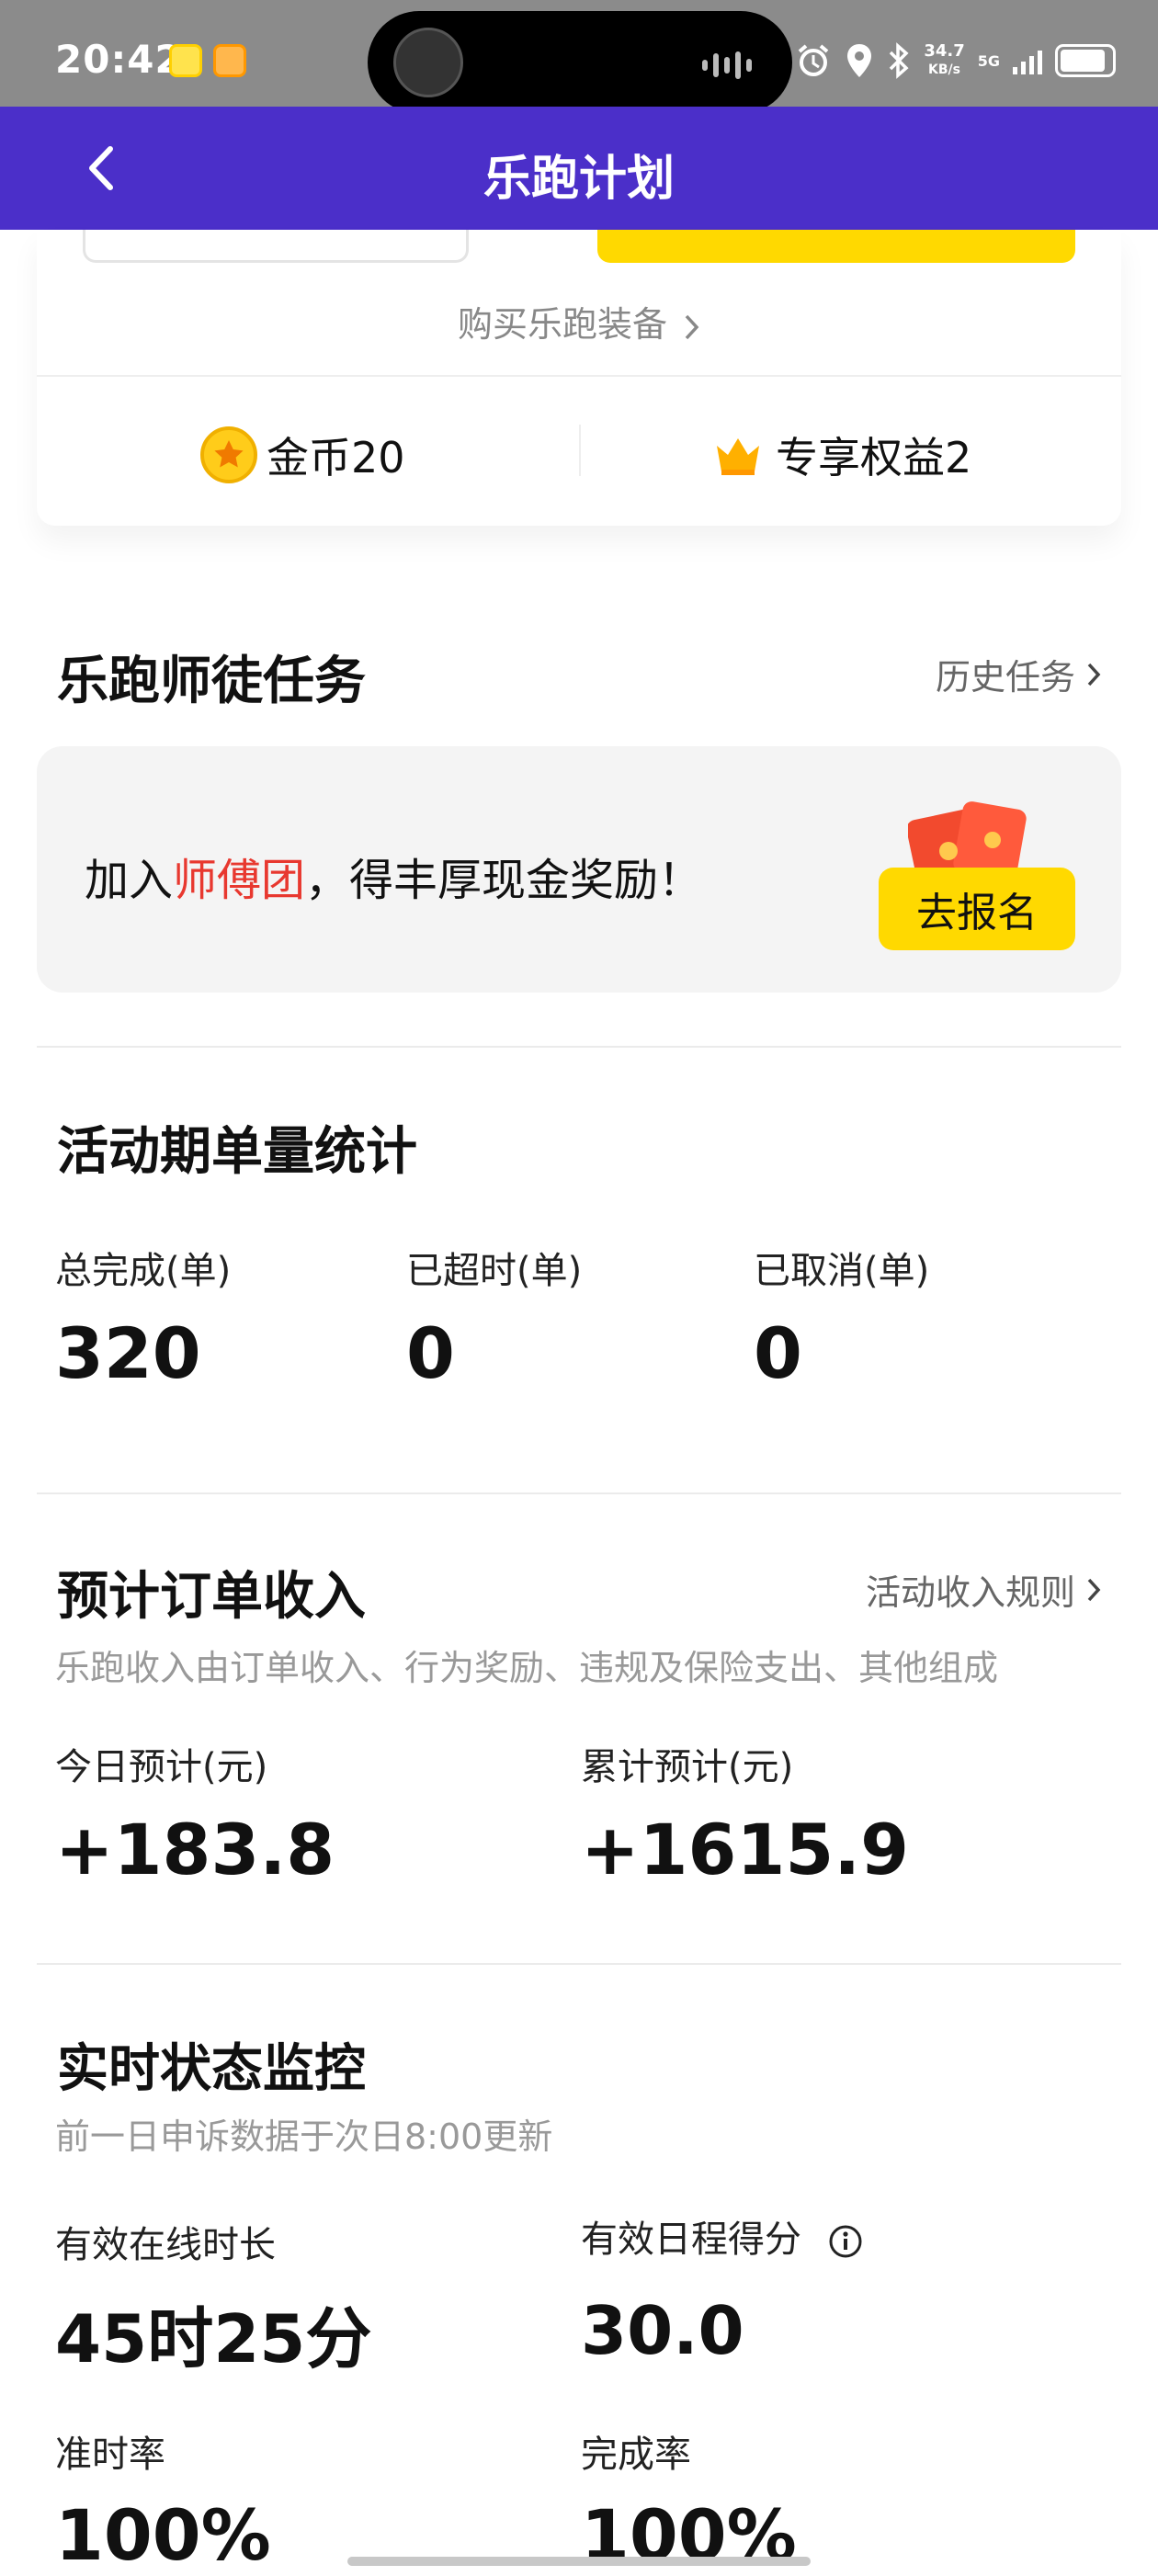  What do you see at coordinates (1027, 60) in the screenshot?
I see `signal-icon` at bounding box center [1027, 60].